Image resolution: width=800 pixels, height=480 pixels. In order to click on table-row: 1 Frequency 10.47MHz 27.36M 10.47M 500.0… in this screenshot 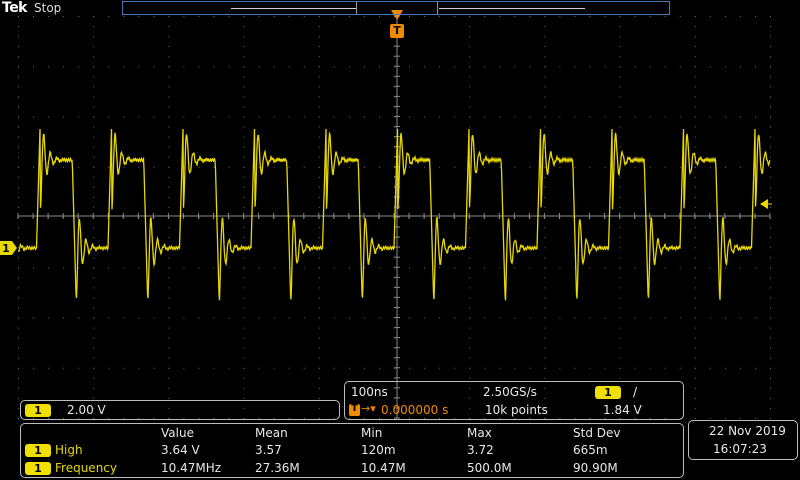, I will do `click(352, 469)`.